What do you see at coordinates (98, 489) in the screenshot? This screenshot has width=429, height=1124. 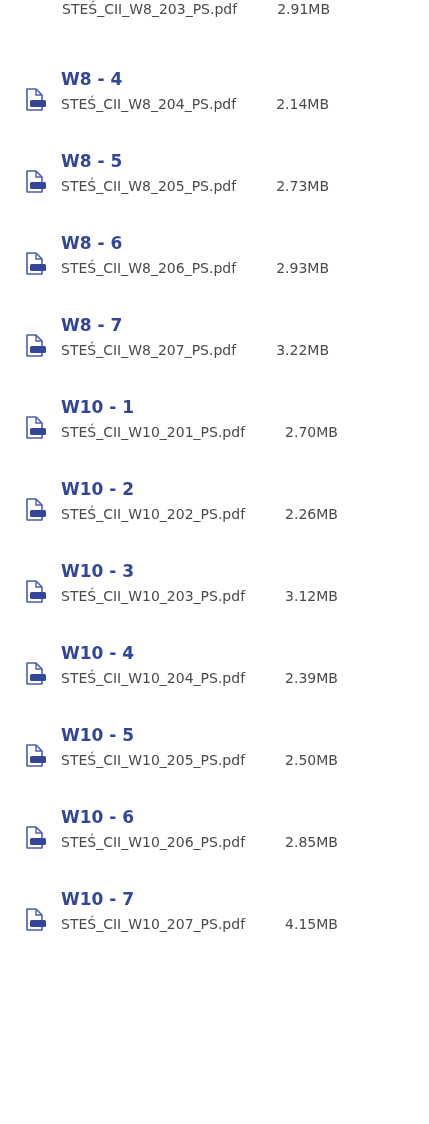 I see `file-link: W10 - 2` at bounding box center [98, 489].